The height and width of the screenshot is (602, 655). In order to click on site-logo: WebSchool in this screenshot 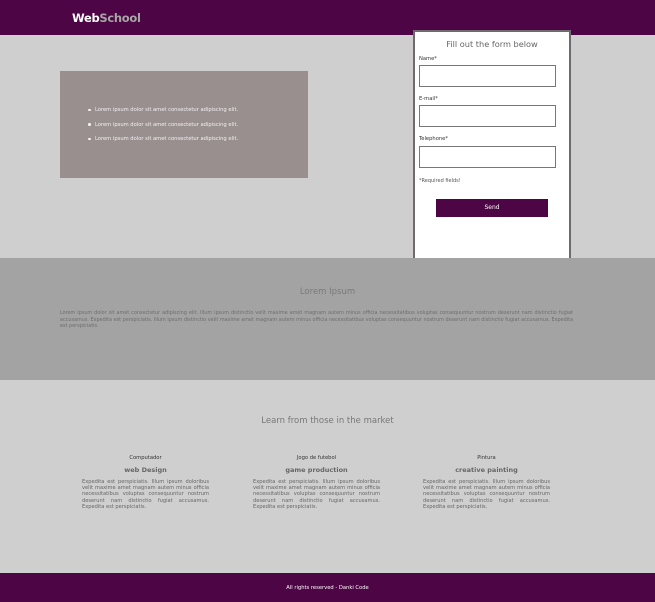, I will do `click(106, 18)`.